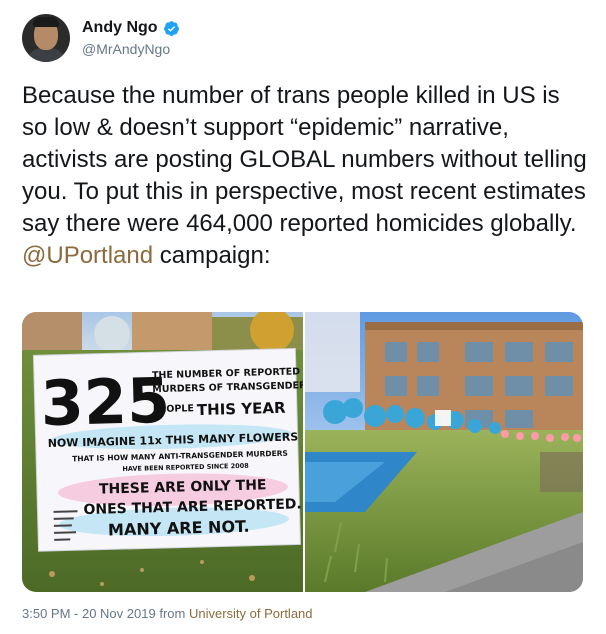 The image size is (606, 634). I want to click on mention-link: @UPortland, so click(87, 255).